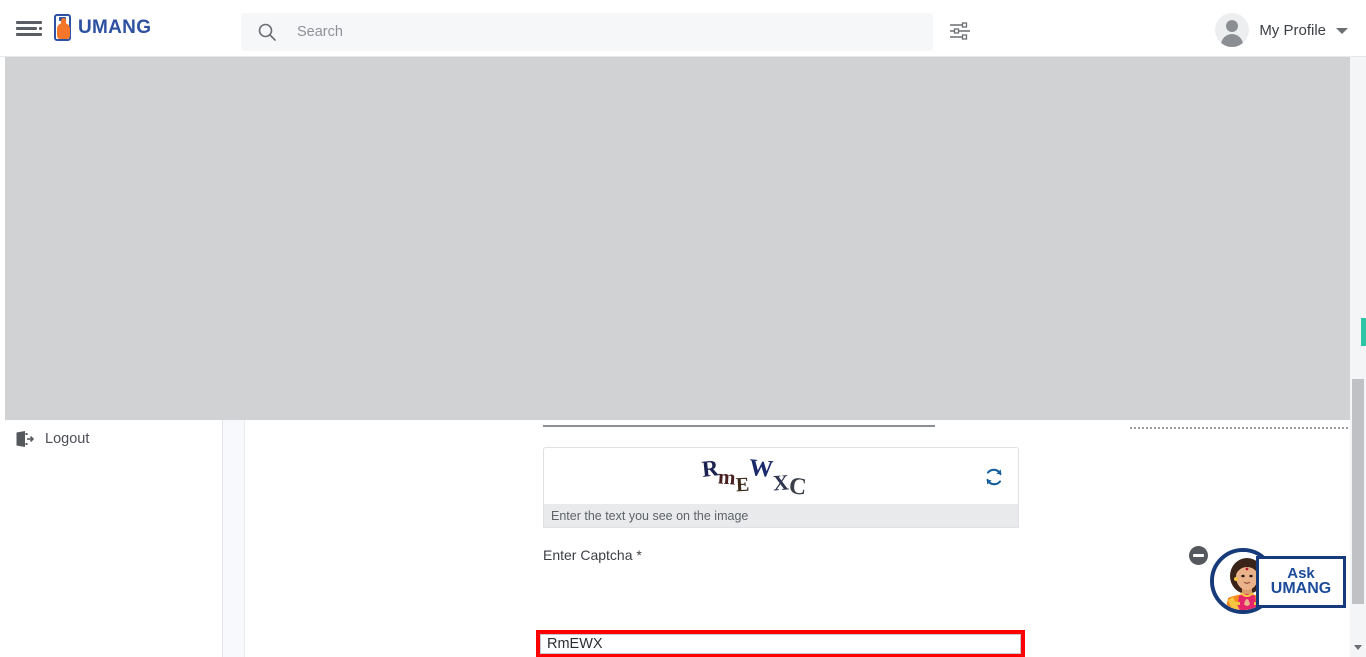 Image resolution: width=1366 pixels, height=657 pixels. What do you see at coordinates (797, 486) in the screenshot?
I see `captcha-letter: C` at bounding box center [797, 486].